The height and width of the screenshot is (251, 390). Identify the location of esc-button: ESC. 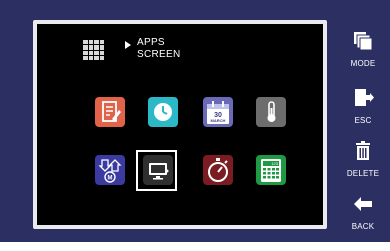
(363, 106).